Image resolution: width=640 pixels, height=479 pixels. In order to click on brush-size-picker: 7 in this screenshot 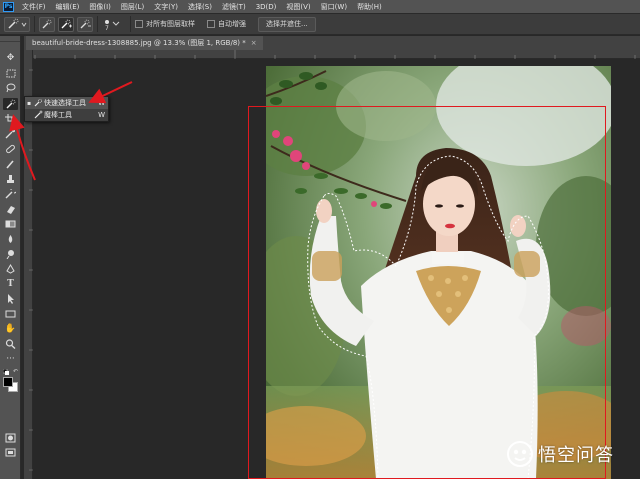, I will do `click(114, 24)`.